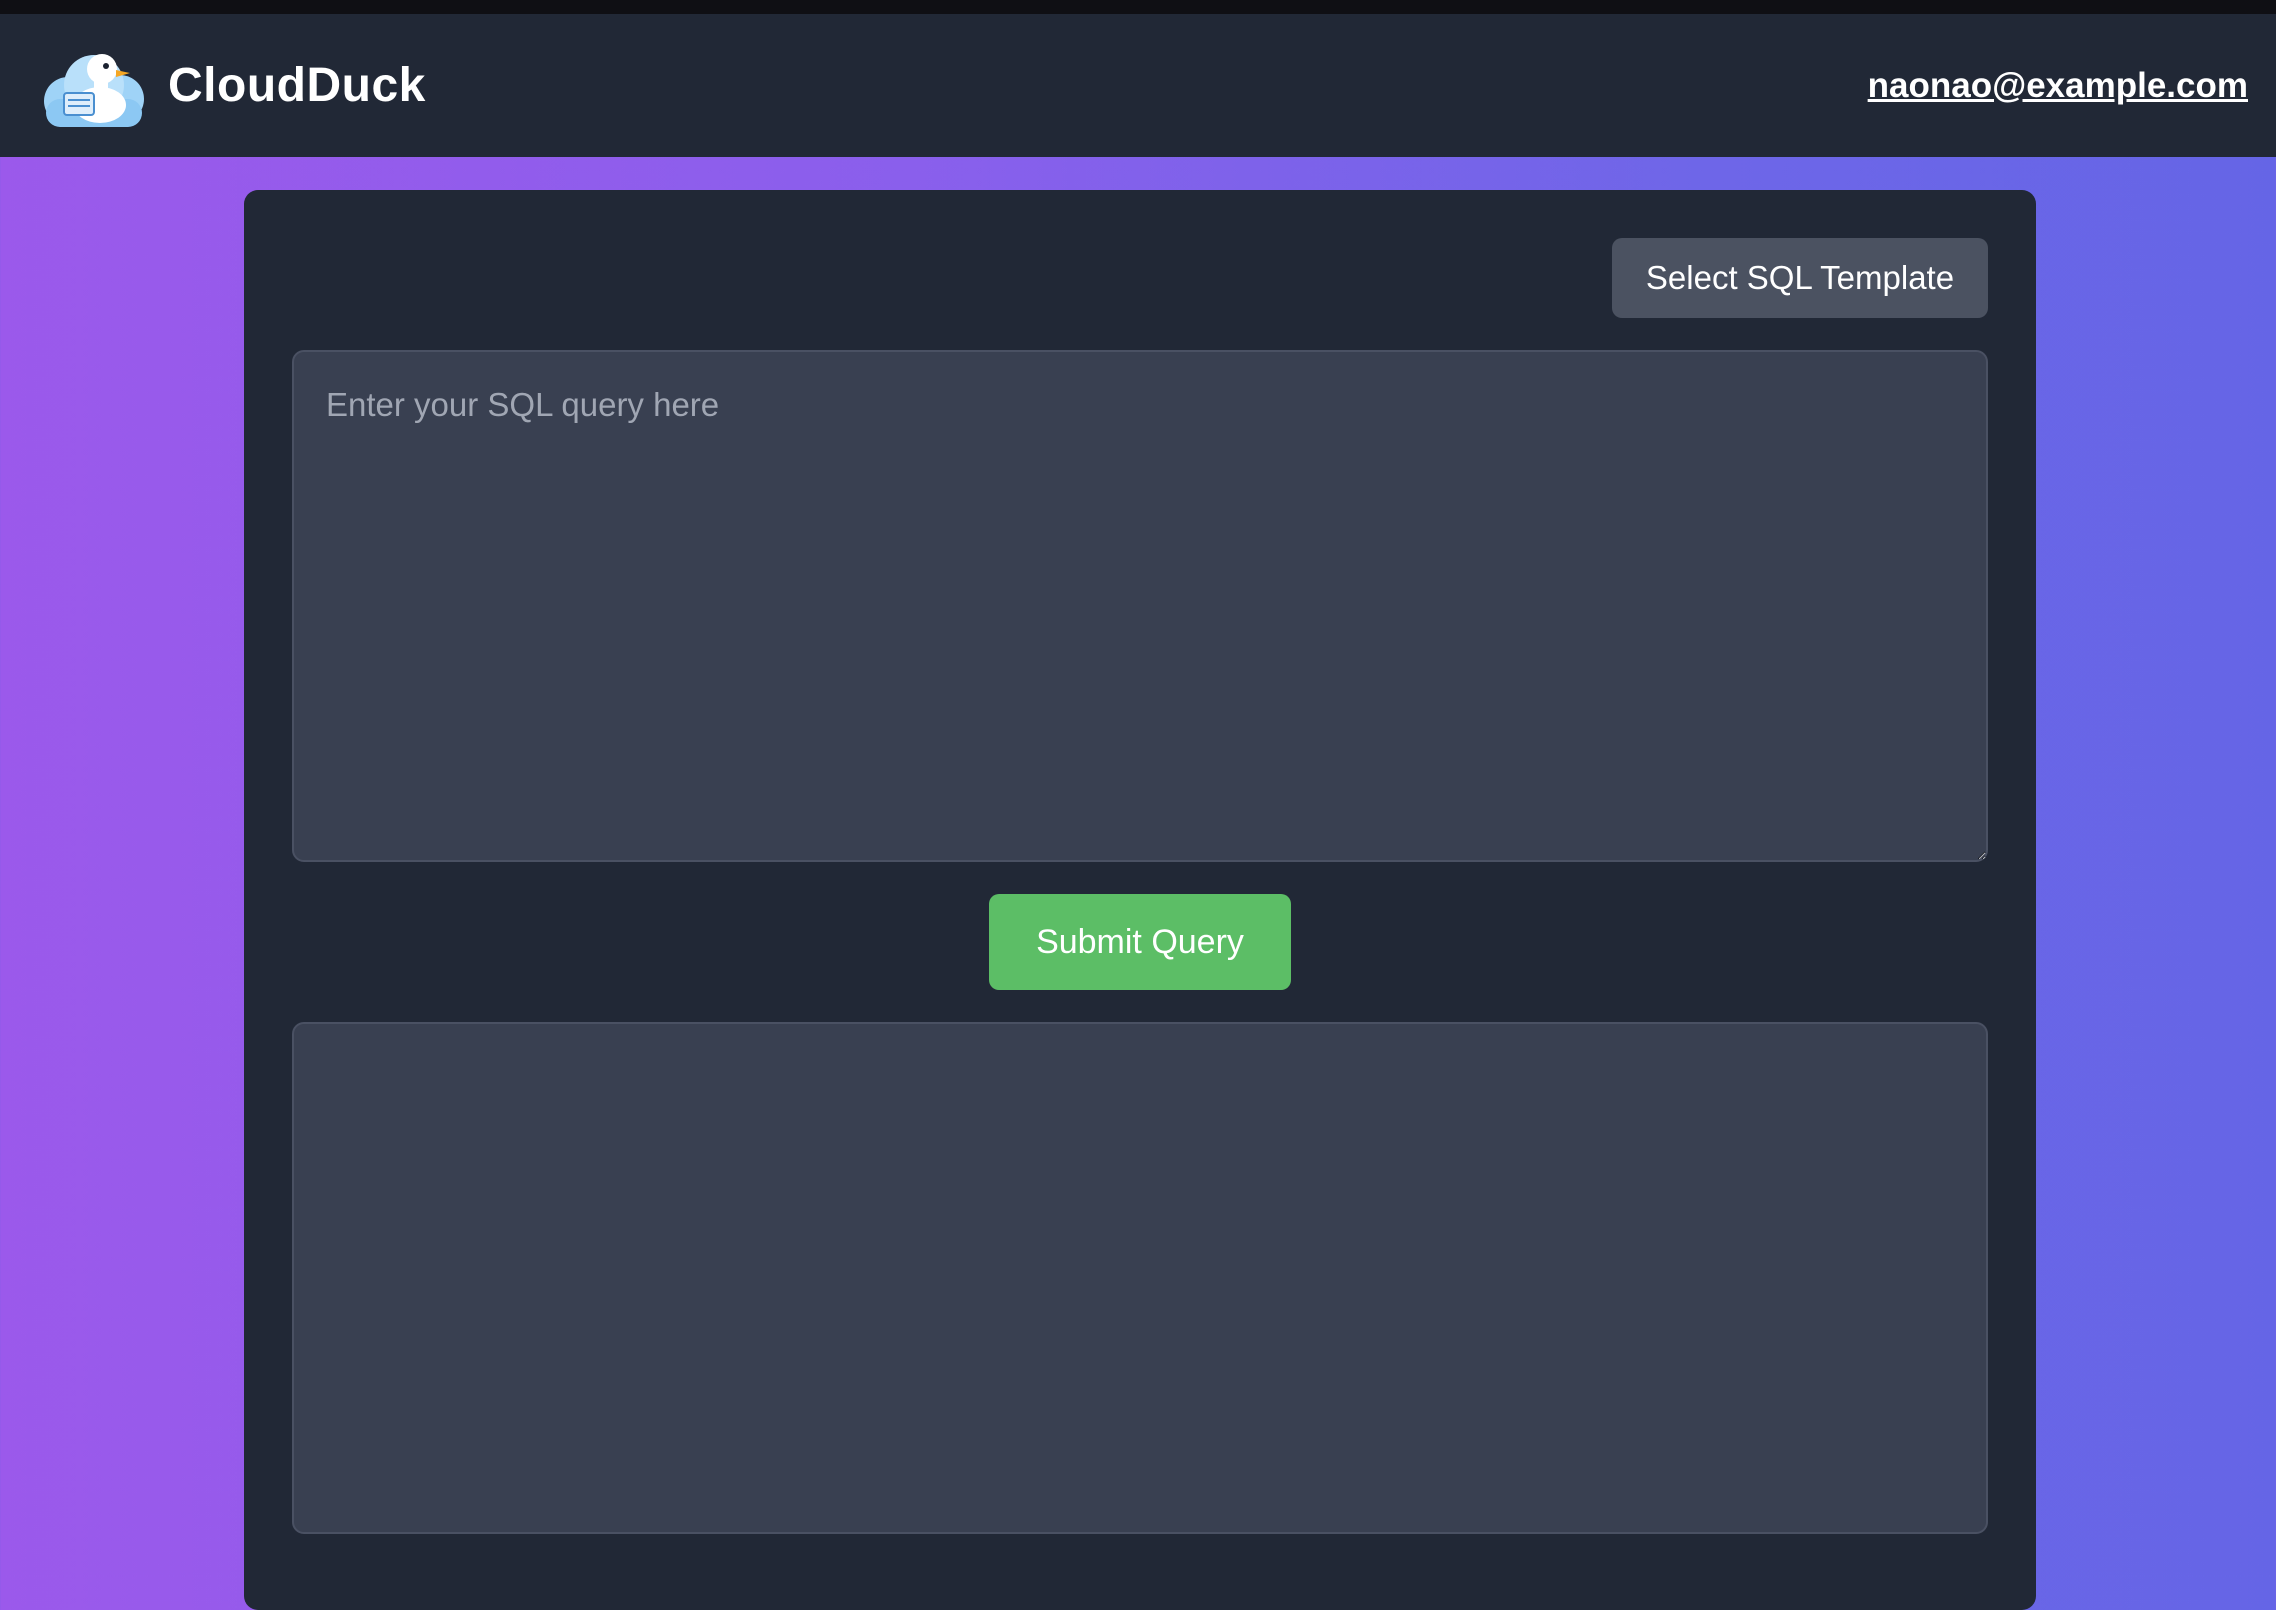  Describe the element at coordinates (1140, 942) in the screenshot. I see `submit-query-button: Submit Query` at that location.